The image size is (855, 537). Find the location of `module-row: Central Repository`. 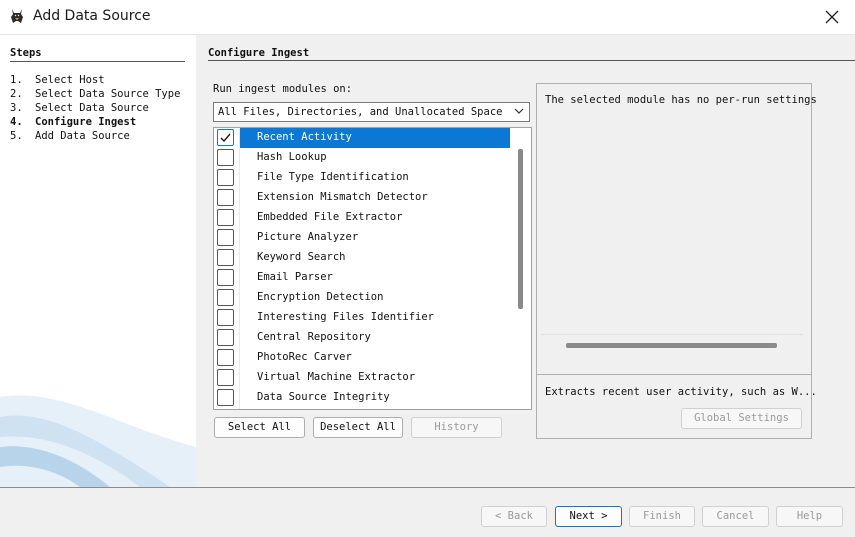

module-row: Central Repository is located at coordinates (362, 338).